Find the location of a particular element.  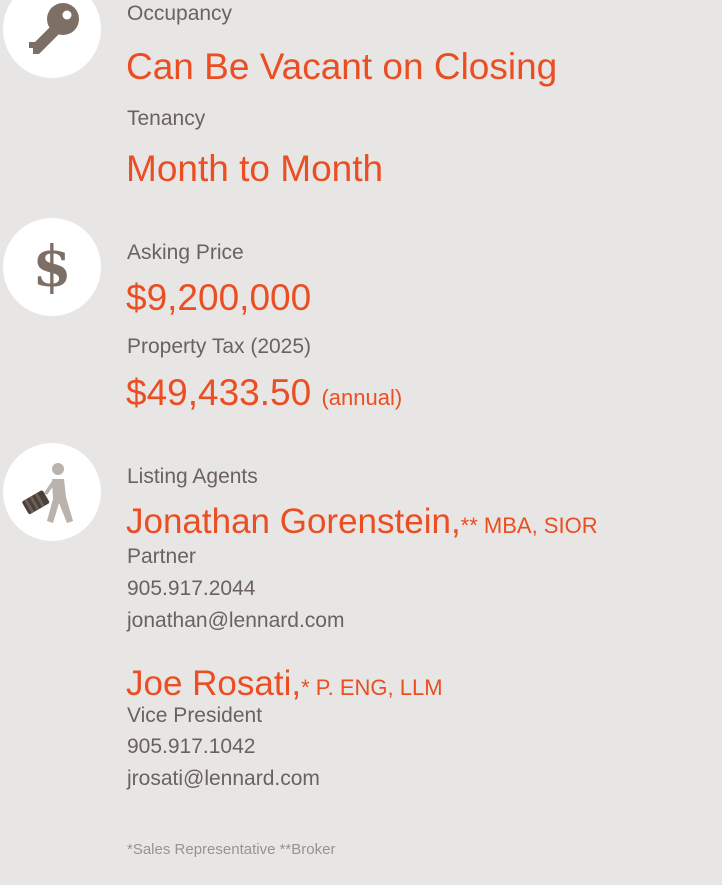

property-tax-label: Property Tax (2025) is located at coordinates (219, 346).